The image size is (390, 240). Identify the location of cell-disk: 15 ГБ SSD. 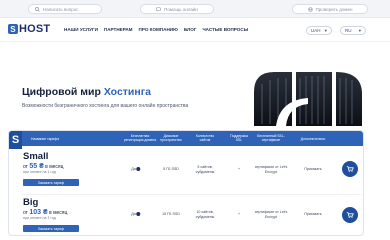
(171, 214).